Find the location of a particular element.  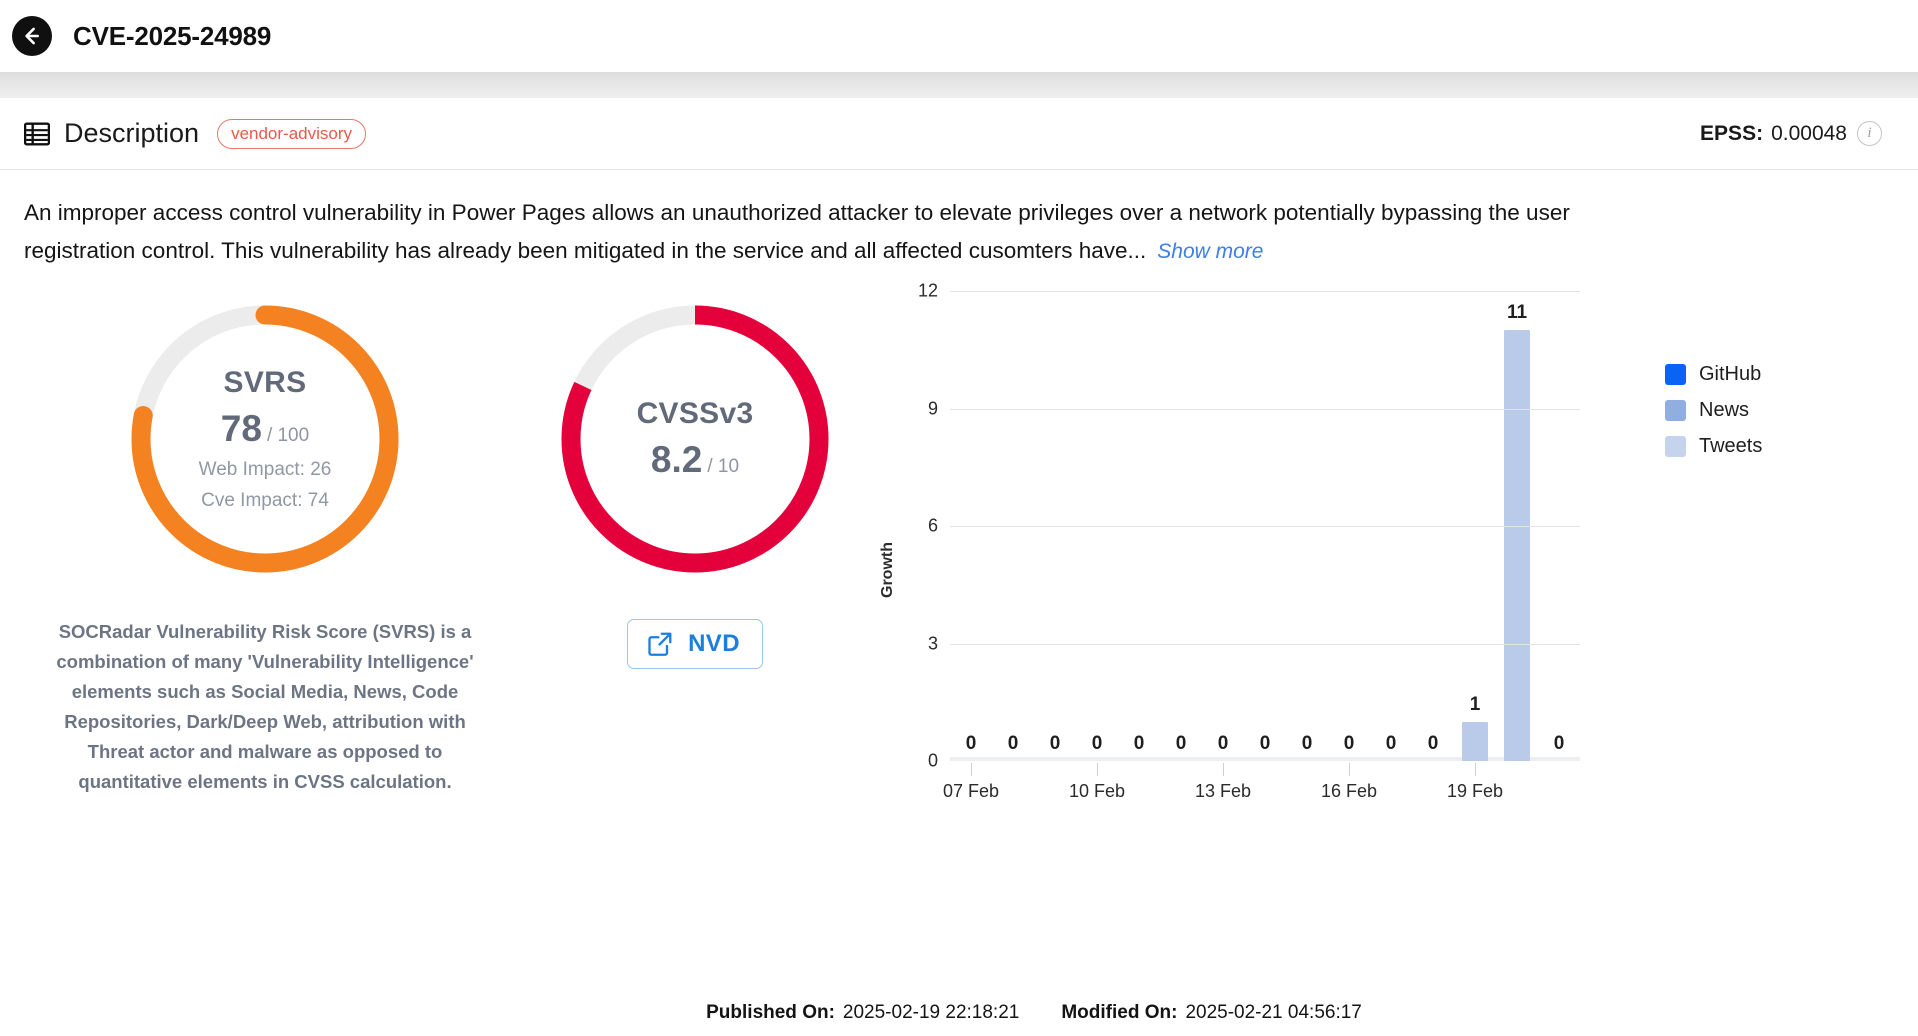

published-on-label: Published On: is located at coordinates (770, 1012).